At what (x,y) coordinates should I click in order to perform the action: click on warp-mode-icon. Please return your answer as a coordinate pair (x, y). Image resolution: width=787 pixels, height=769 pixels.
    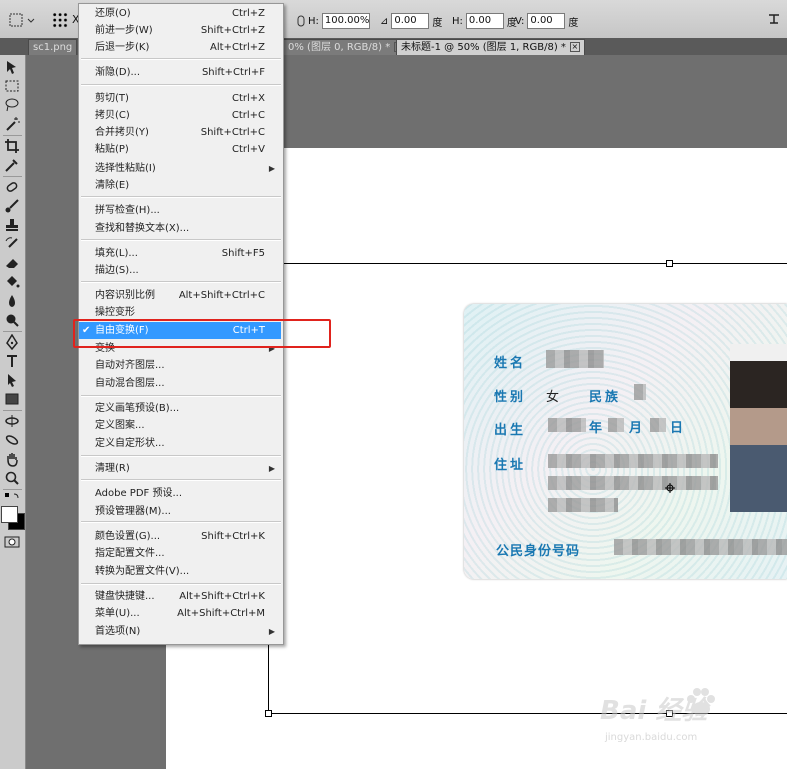
    Looking at the image, I should click on (774, 19).